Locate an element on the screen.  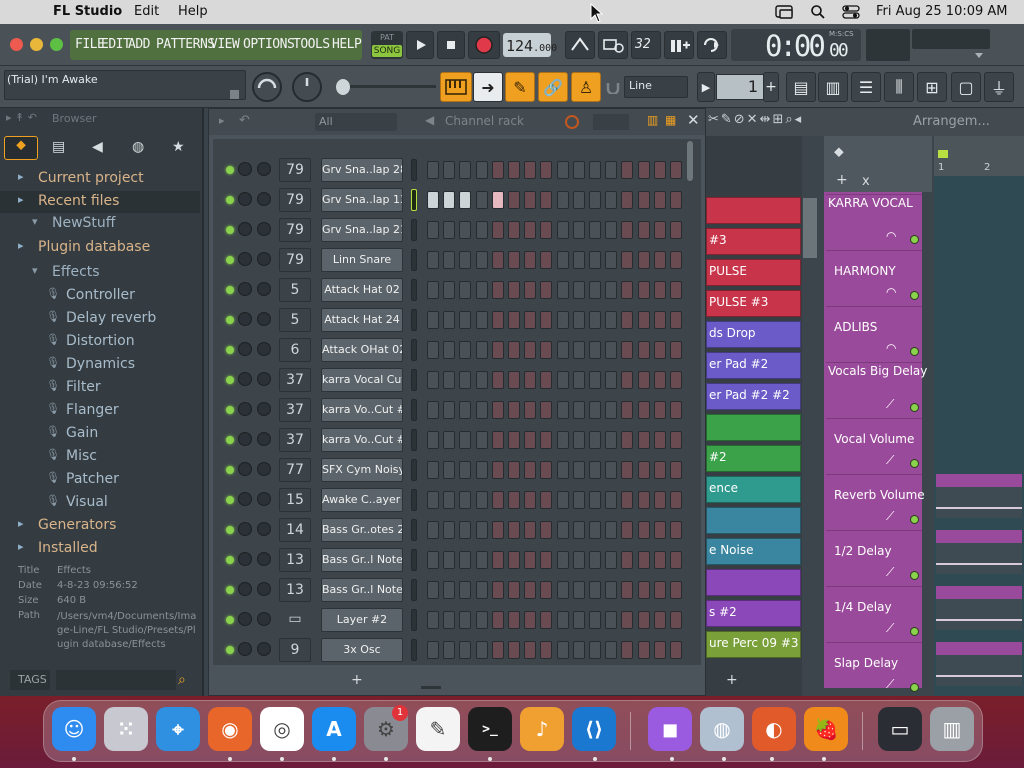
rack-filter-select: All is located at coordinates (356, 122).